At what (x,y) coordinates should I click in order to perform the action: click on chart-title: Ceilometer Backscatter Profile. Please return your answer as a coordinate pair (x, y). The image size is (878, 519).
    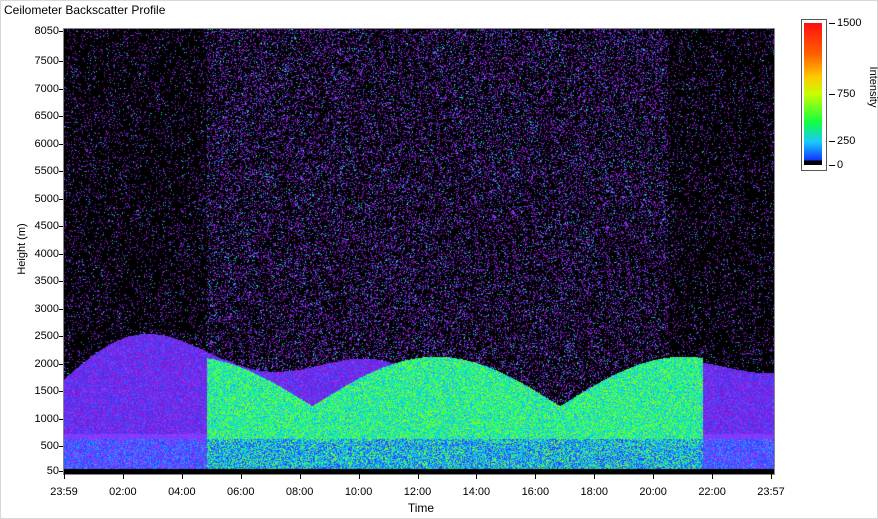
    Looking at the image, I should click on (85, 10).